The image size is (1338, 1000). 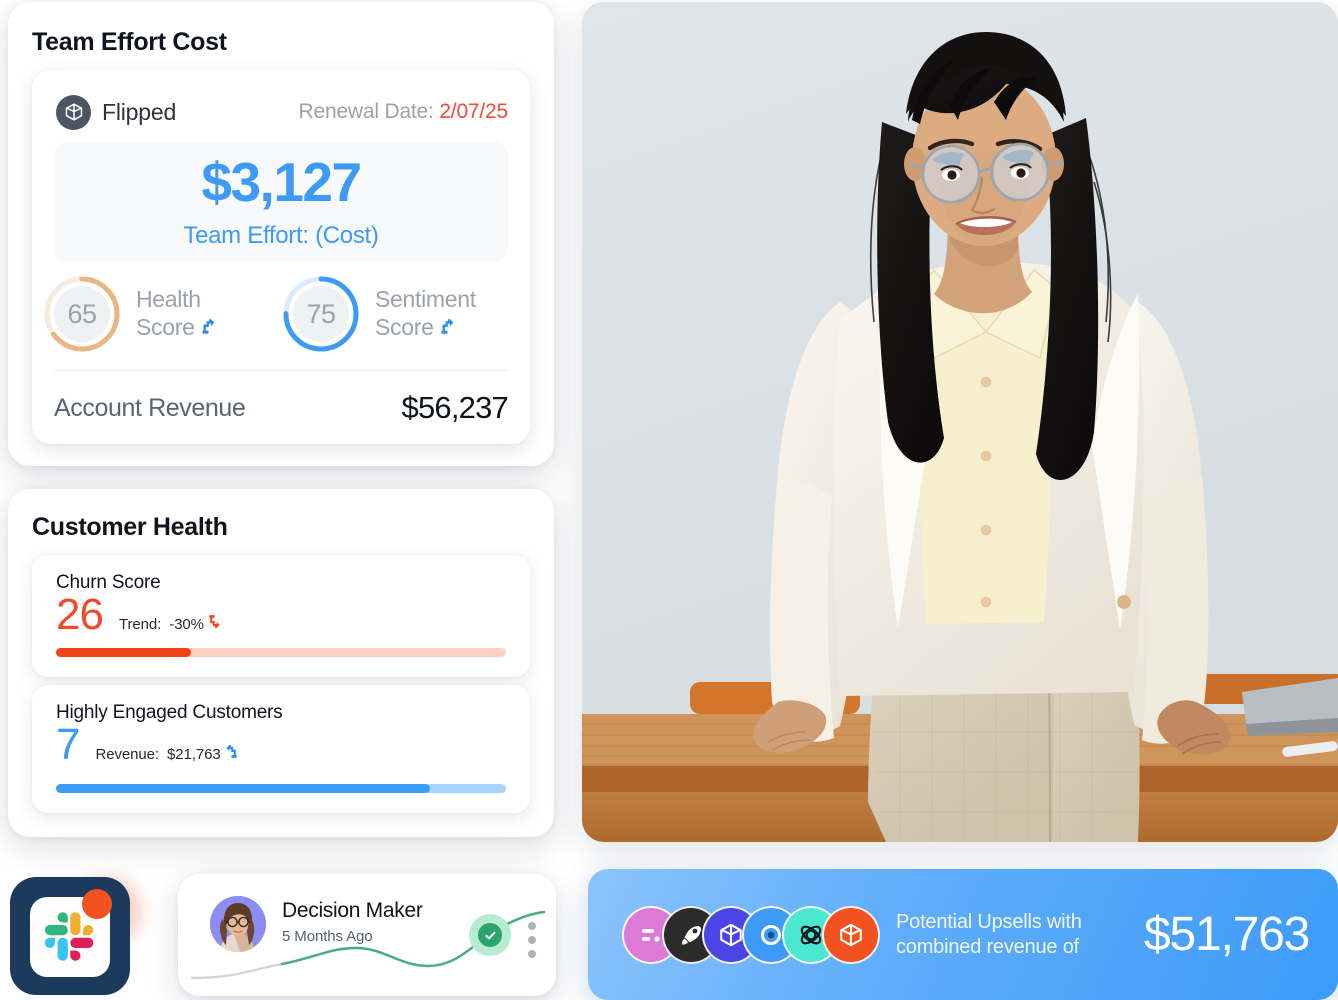 I want to click on health-score-value: 65, so click(x=82, y=313).